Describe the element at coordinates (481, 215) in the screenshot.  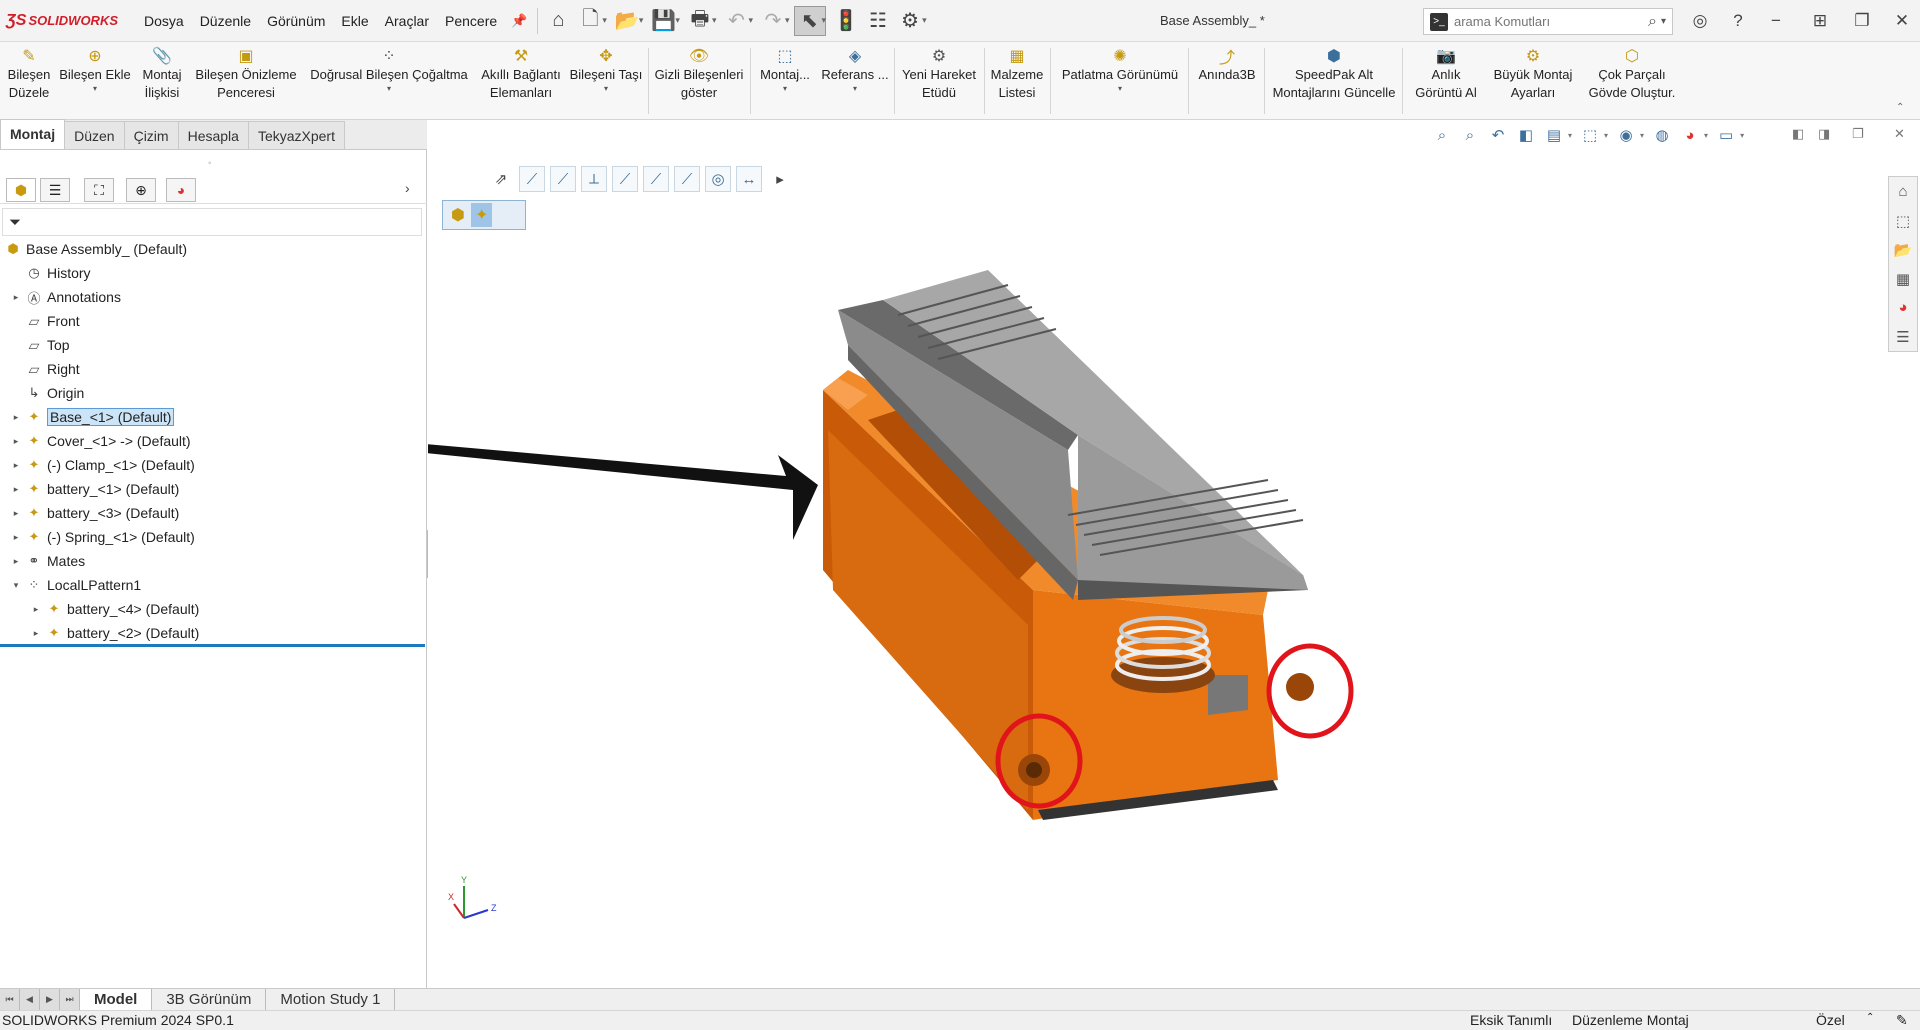
I see `part-icon: ✦` at that location.